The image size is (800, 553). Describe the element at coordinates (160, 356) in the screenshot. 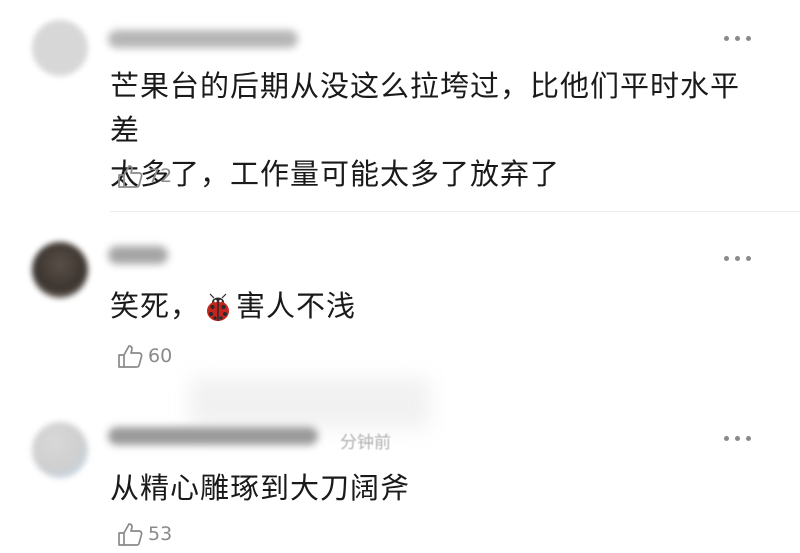

I see `like-count: 60` at that location.